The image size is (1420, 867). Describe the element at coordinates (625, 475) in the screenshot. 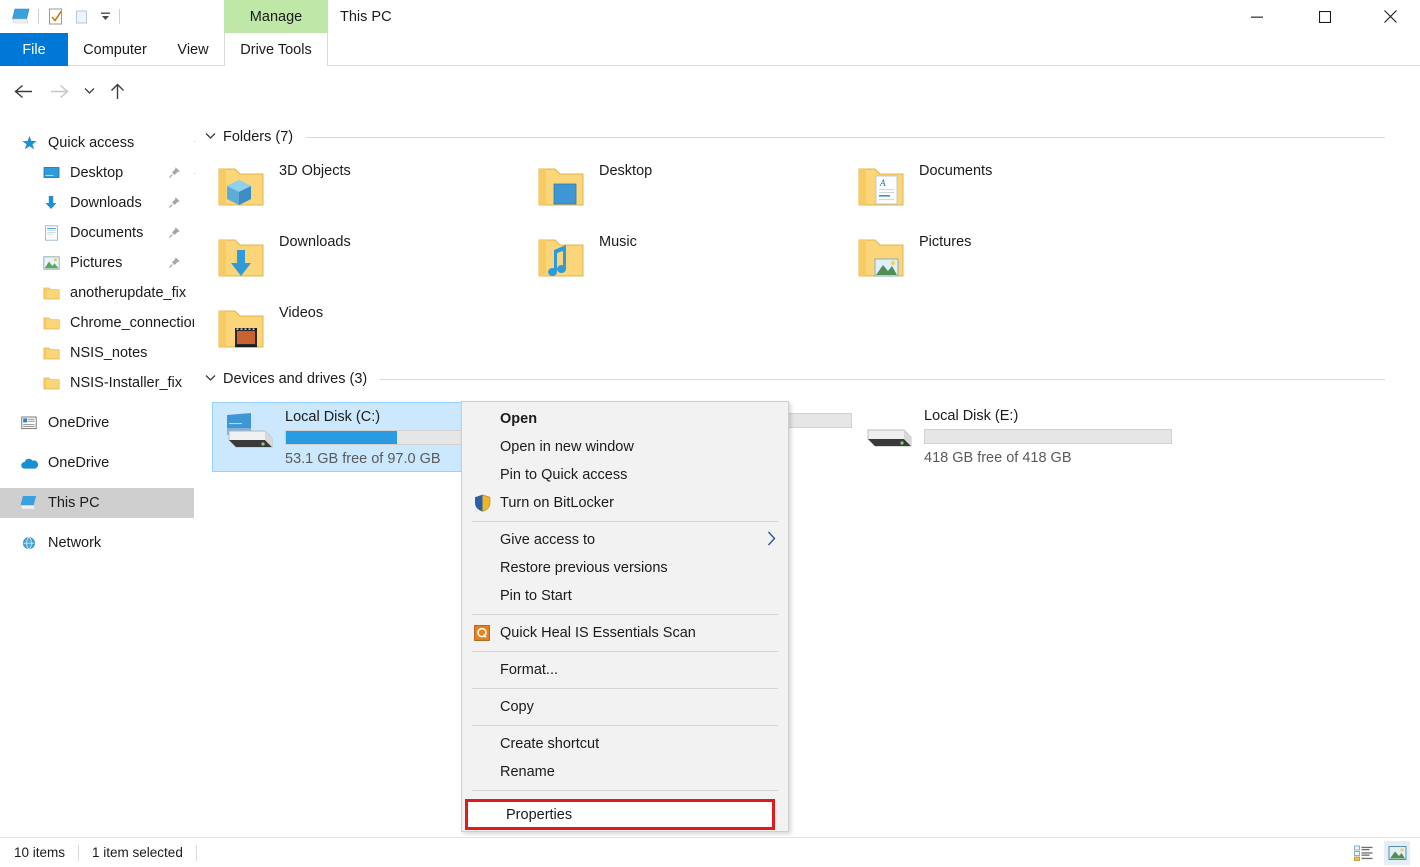

I see `context-menu-item-pin-to-quick-access: Pin to Quick access` at that location.